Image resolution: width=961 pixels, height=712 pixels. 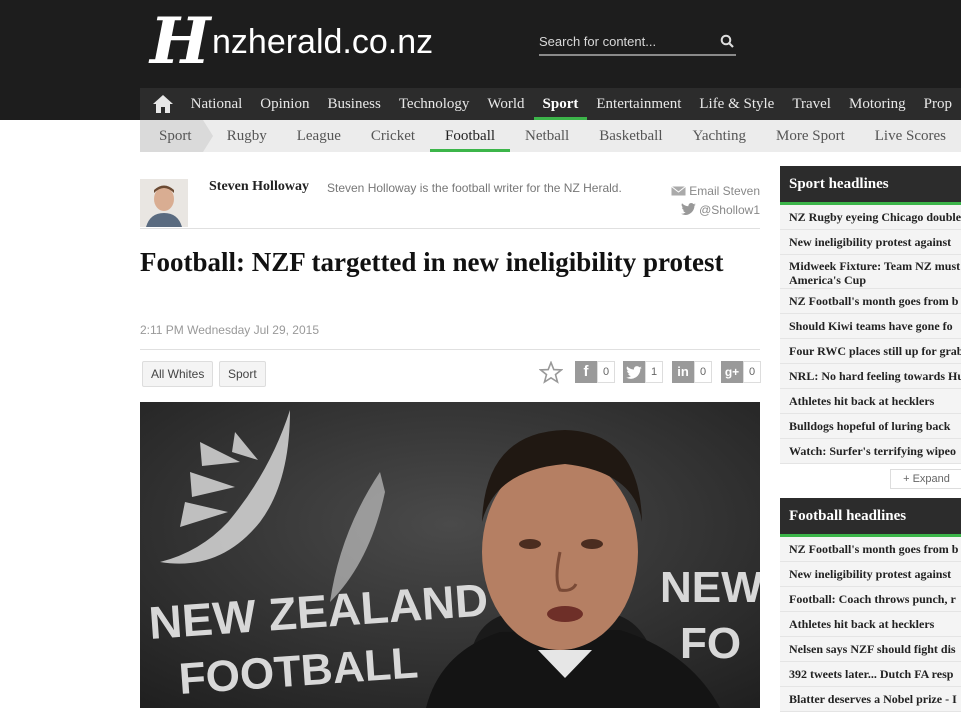 What do you see at coordinates (319, 136) in the screenshot?
I see `subnav-league: League` at bounding box center [319, 136].